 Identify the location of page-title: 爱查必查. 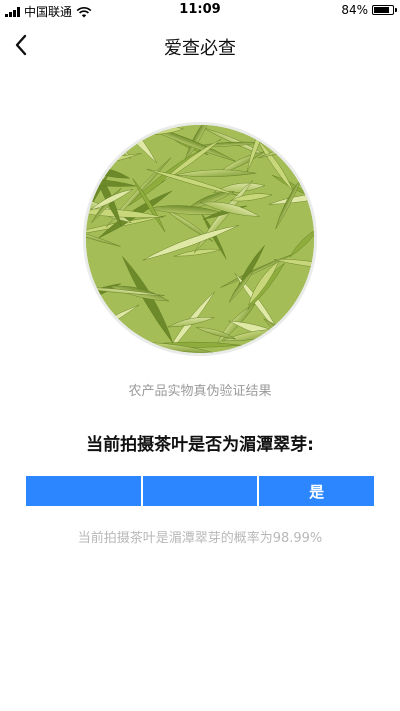
(200, 48).